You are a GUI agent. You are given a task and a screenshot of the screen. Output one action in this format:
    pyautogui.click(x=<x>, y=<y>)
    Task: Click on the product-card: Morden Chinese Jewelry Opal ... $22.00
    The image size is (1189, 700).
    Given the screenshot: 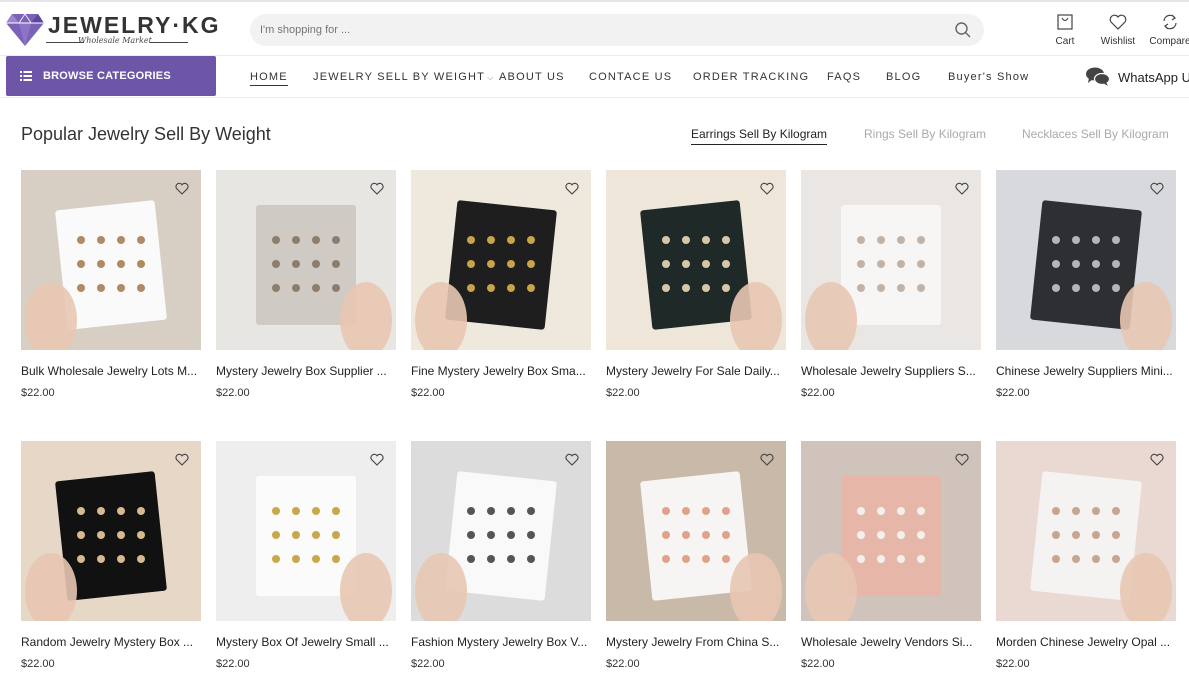 What is the action you would take?
    pyautogui.click(x=1086, y=555)
    